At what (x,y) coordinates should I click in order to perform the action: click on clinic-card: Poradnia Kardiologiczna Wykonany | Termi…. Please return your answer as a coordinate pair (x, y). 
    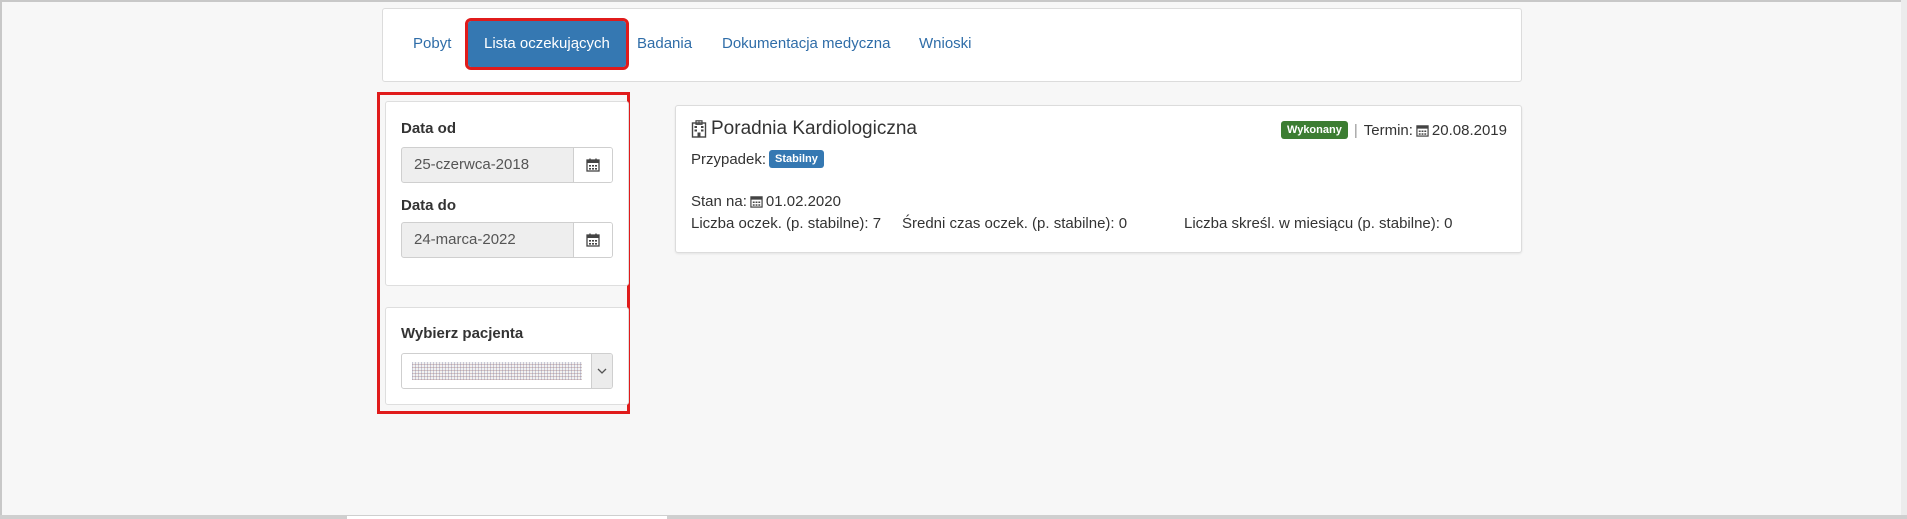
    Looking at the image, I should click on (1098, 179).